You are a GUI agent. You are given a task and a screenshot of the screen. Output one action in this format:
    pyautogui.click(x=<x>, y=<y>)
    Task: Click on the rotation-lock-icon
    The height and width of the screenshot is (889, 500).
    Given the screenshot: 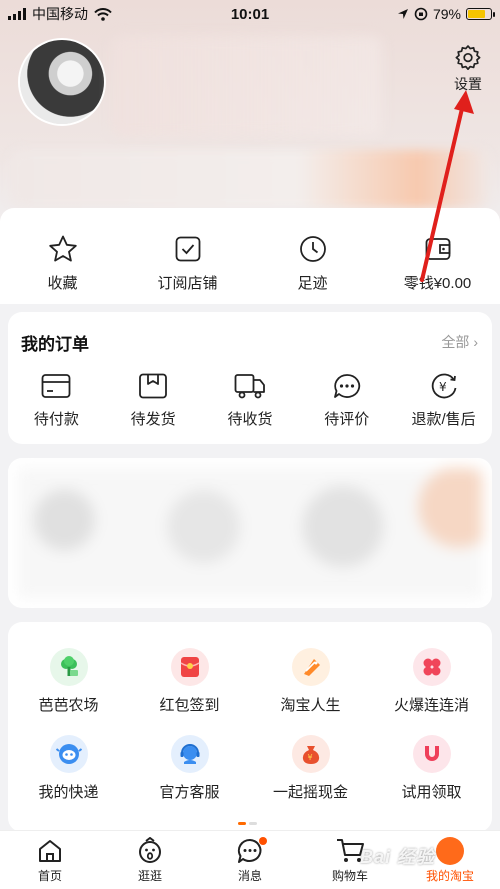 What is the action you would take?
    pyautogui.click(x=421, y=14)
    